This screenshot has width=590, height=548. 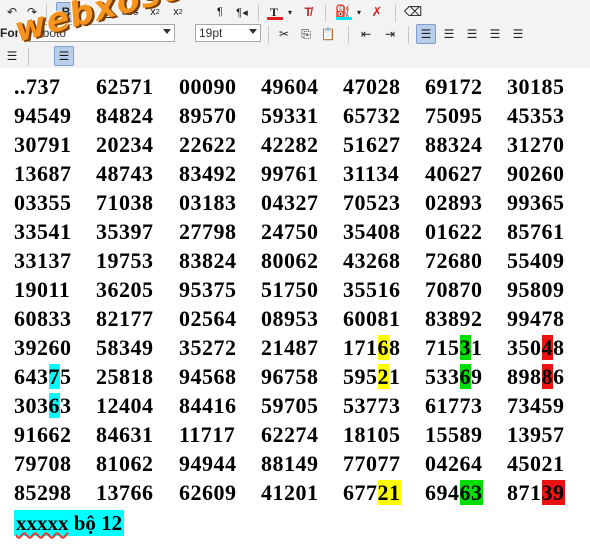 I want to click on result-number: 75095, so click(x=454, y=115).